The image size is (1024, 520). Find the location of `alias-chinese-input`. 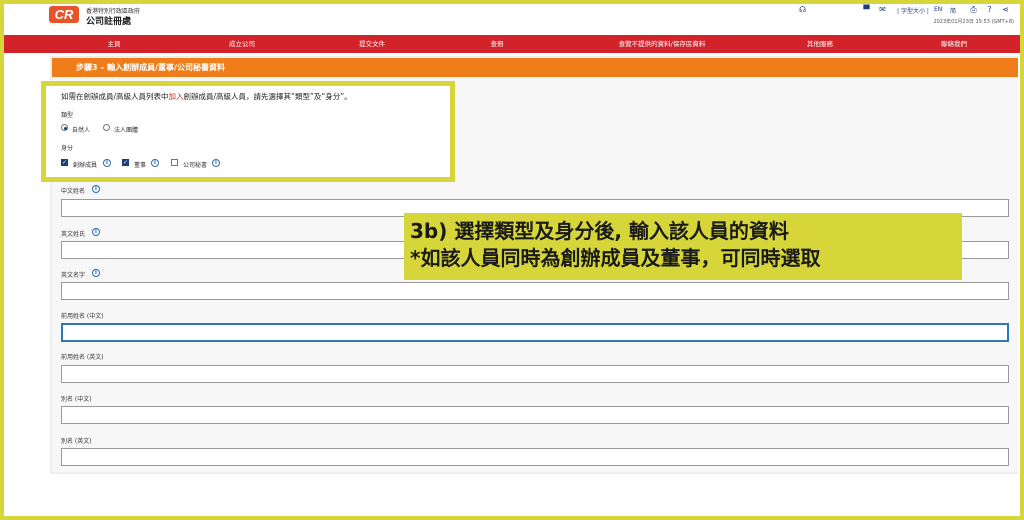

alias-chinese-input is located at coordinates (535, 415).